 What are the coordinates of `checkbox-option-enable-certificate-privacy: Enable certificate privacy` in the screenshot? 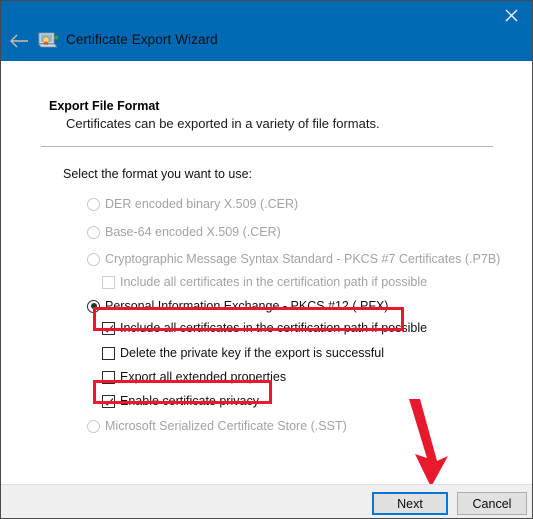 It's located at (180, 401).